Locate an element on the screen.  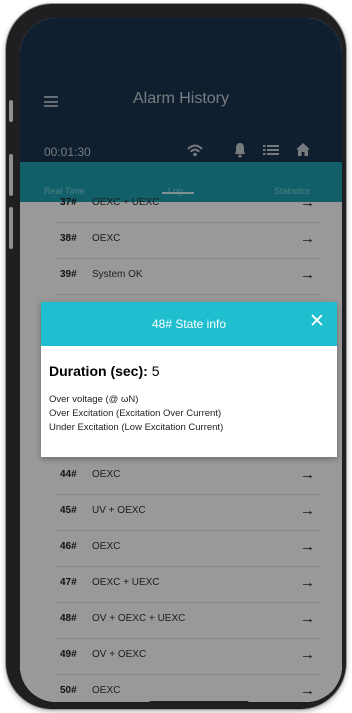
duration-row: Duration (sec): 5 is located at coordinates (104, 371).